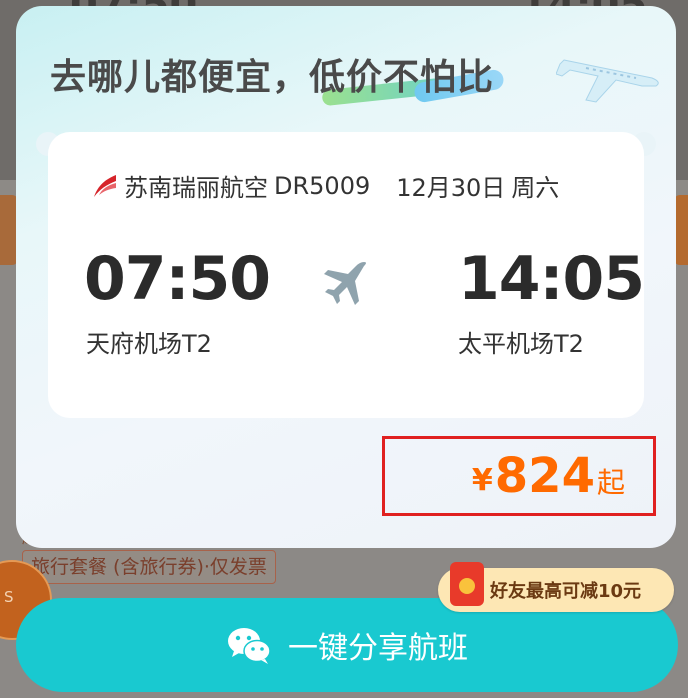  Describe the element at coordinates (607, 81) in the screenshot. I see `plane-decoration-icon` at that location.